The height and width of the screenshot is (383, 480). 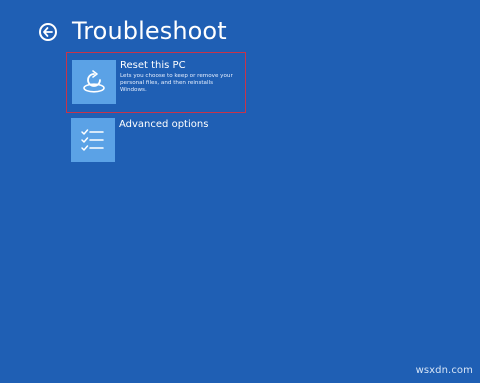 I want to click on page-title: Troubleshoot, so click(x=149, y=31).